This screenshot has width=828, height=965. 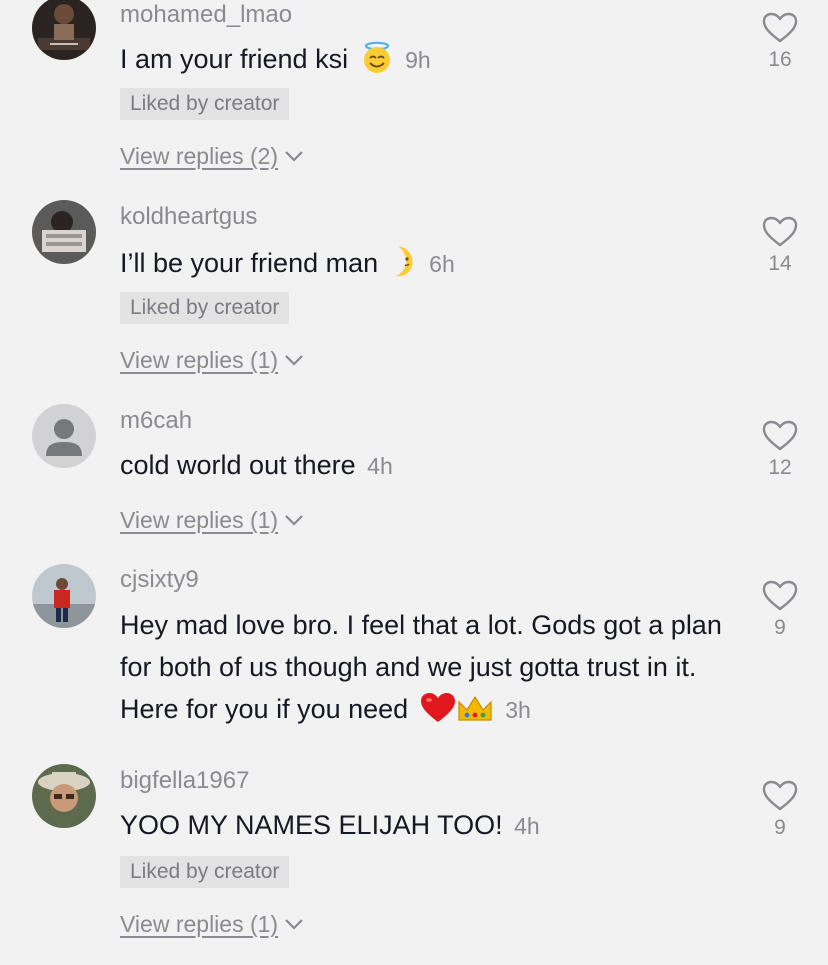 I want to click on comment-time: 3h, so click(x=518, y=710).